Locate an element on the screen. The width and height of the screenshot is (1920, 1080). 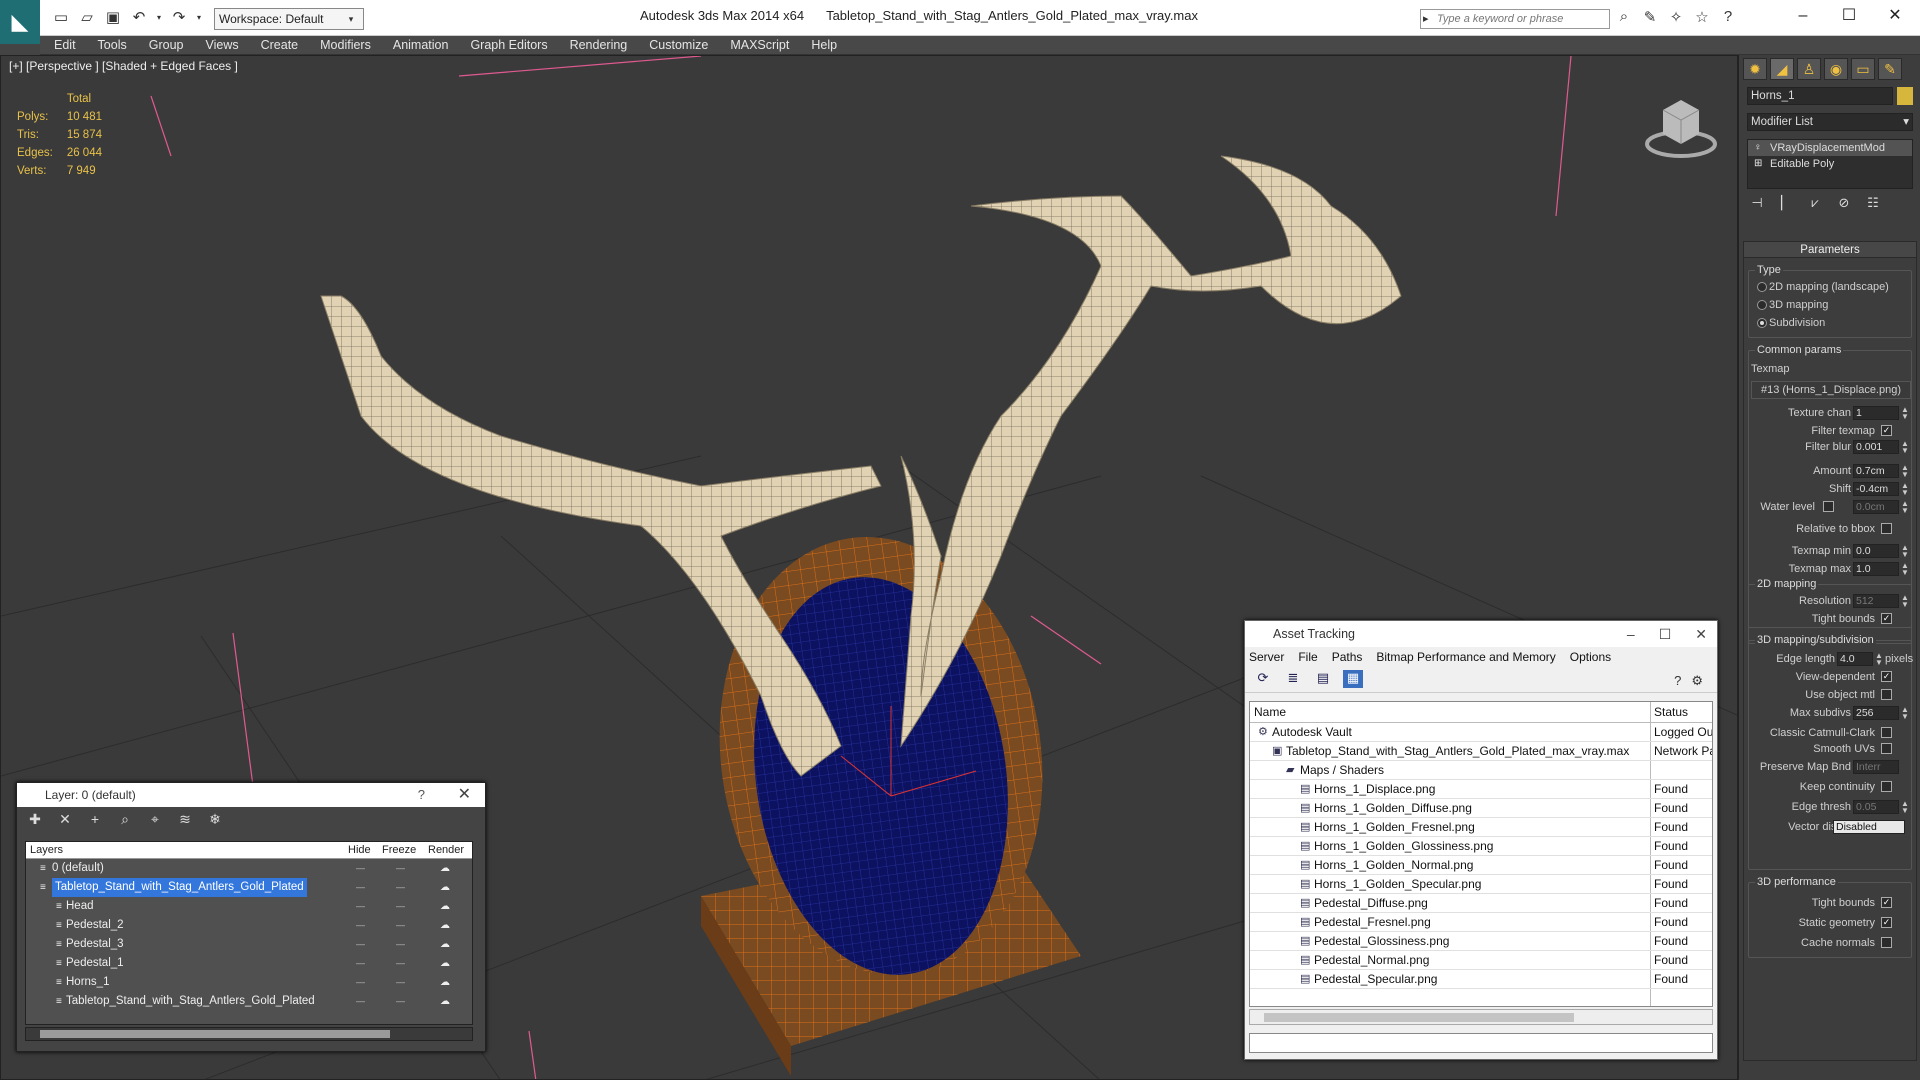
layer-name: 0 (default) is located at coordinates (78, 868).